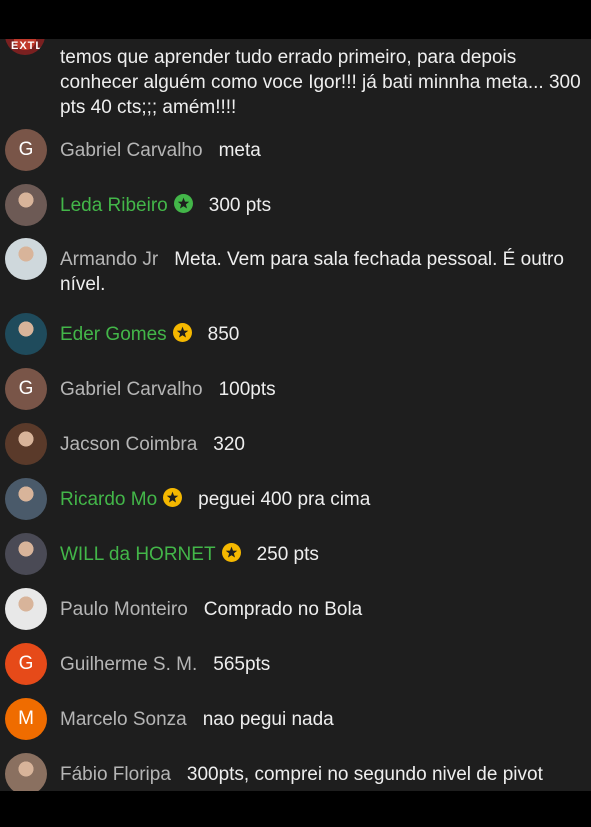 Image resolution: width=591 pixels, height=827 pixels. What do you see at coordinates (128, 664) in the screenshot?
I see `author-name: Guilherme S. M.` at bounding box center [128, 664].